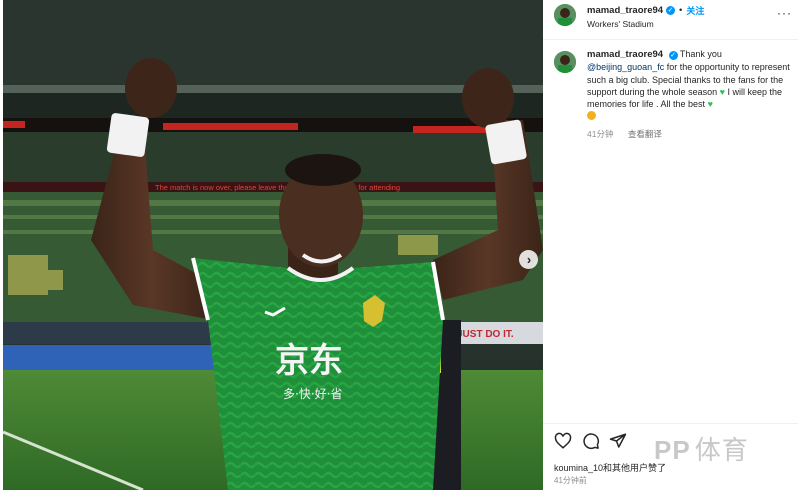 Image resolution: width=798 pixels, height=490 pixels. What do you see at coordinates (645, 24) in the screenshot?
I see `post-location: Workers' Stadium` at bounding box center [645, 24].